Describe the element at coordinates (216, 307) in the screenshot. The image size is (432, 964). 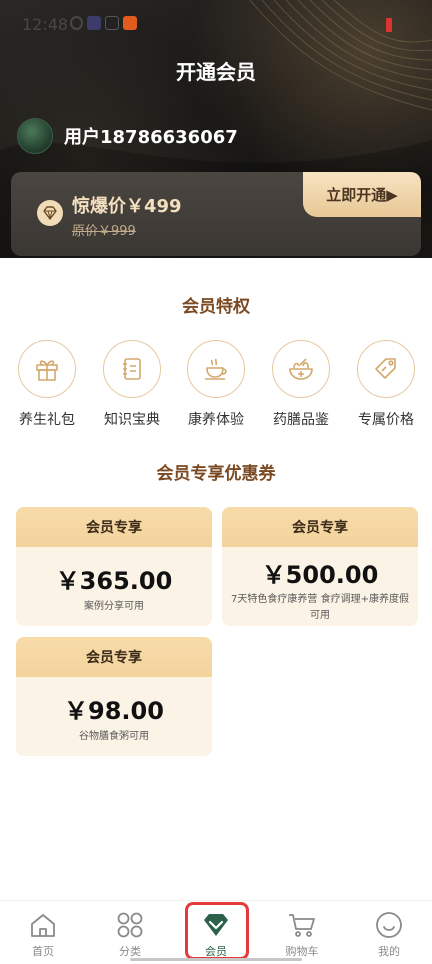
I see `privileges-title: 会员特权` at that location.